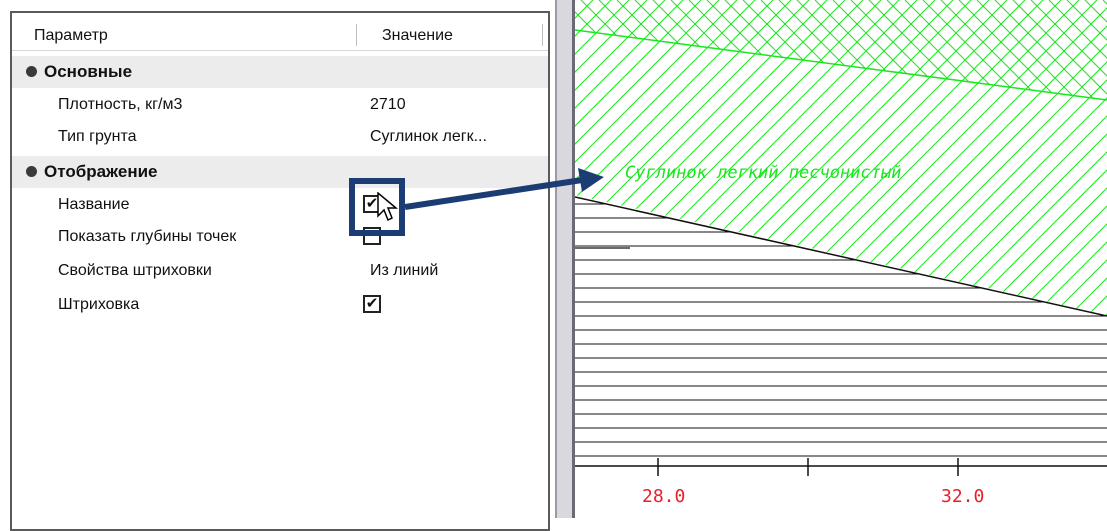  I want to click on arrow-head-icon, so click(591, 180).